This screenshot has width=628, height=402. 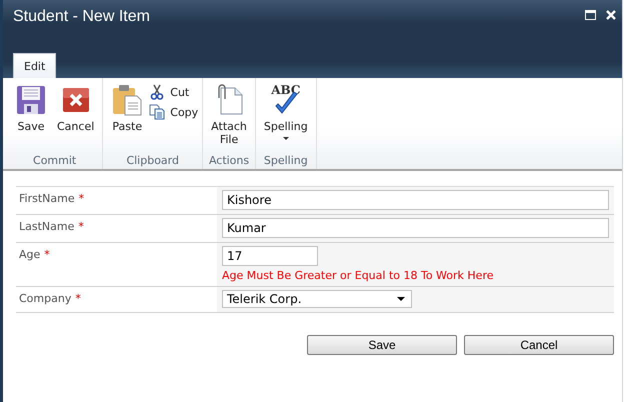 What do you see at coordinates (285, 160) in the screenshot?
I see `group-label: Spelling` at bounding box center [285, 160].